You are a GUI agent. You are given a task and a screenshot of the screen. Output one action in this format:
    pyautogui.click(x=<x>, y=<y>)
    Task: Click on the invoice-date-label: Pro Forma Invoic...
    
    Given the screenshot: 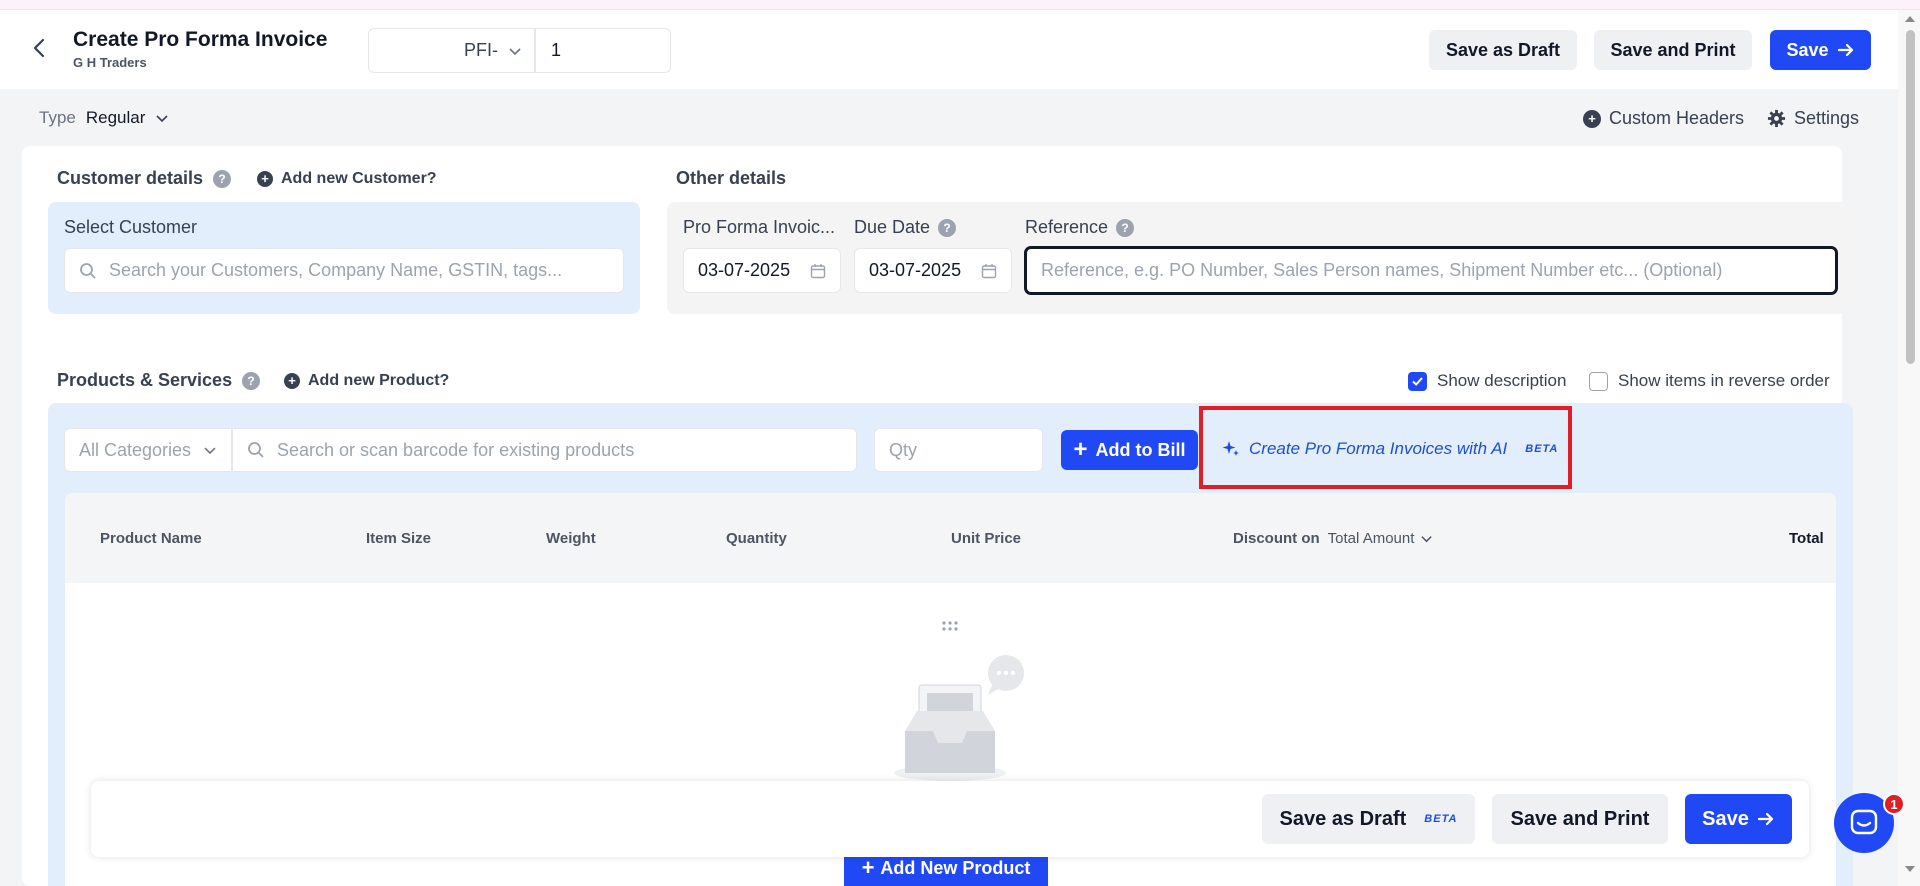 What is the action you would take?
    pyautogui.click(x=759, y=227)
    